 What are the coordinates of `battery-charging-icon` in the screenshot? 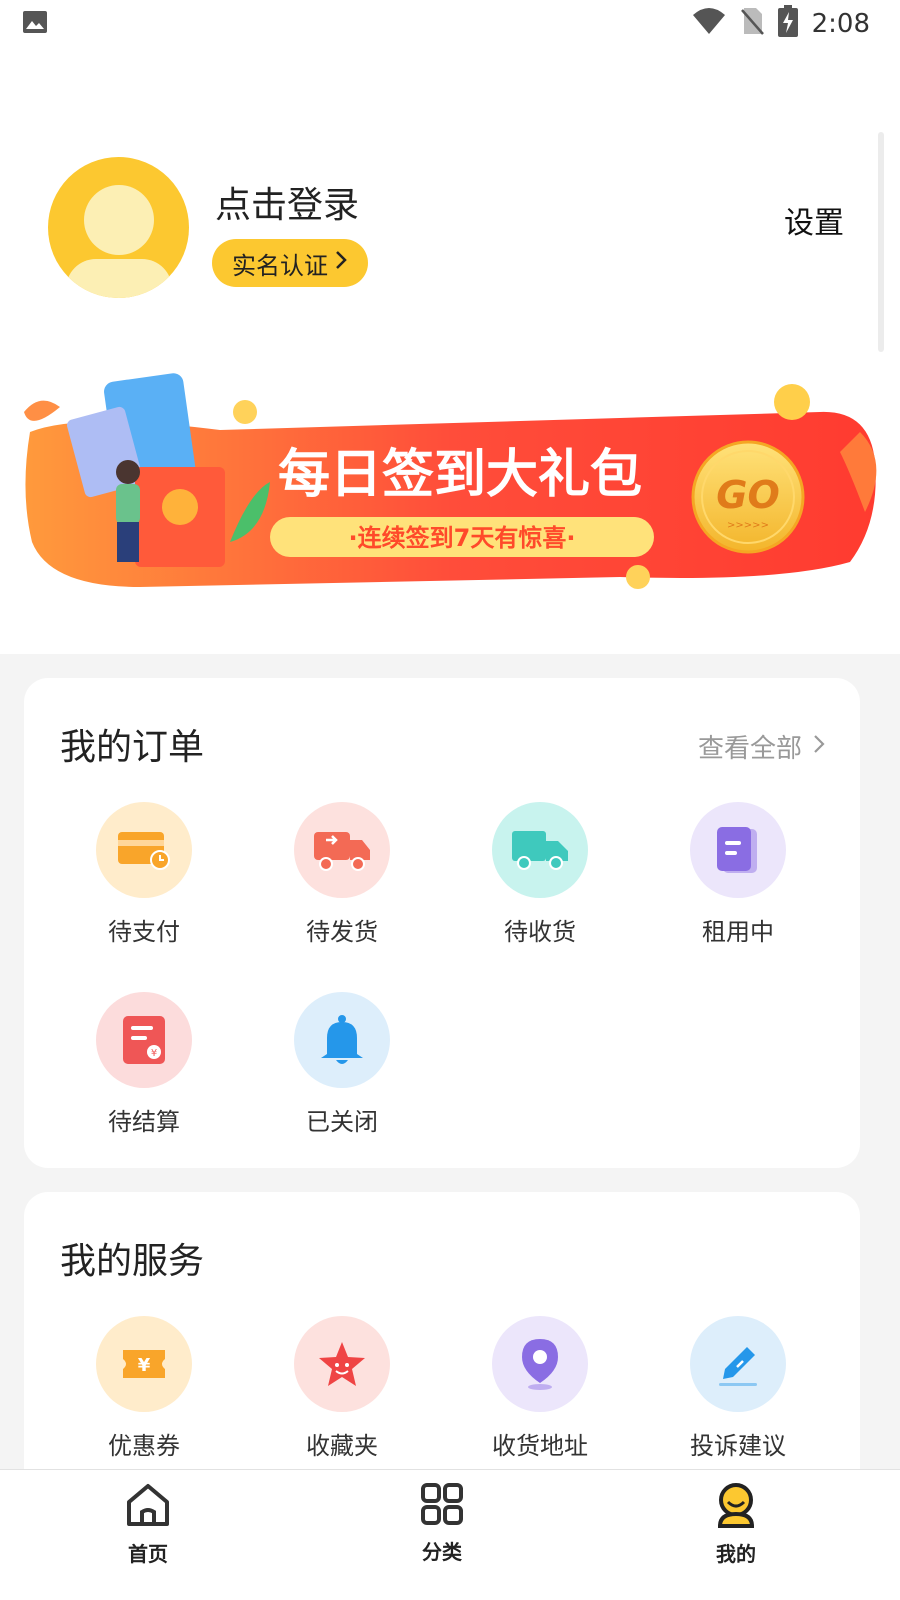 It's located at (787, 24).